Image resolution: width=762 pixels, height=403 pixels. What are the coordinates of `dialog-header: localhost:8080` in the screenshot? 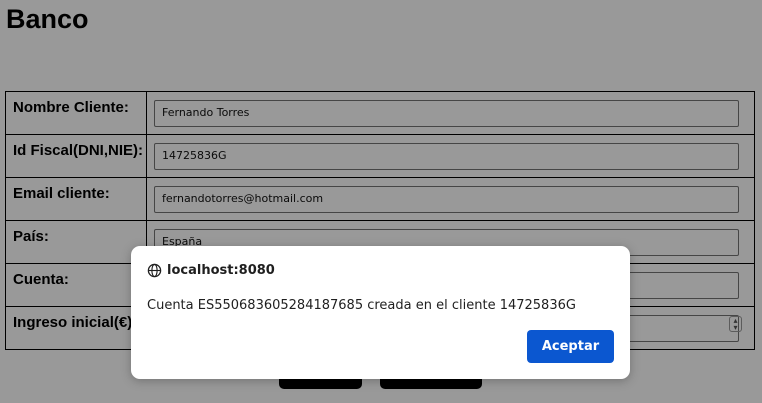 It's located at (211, 270).